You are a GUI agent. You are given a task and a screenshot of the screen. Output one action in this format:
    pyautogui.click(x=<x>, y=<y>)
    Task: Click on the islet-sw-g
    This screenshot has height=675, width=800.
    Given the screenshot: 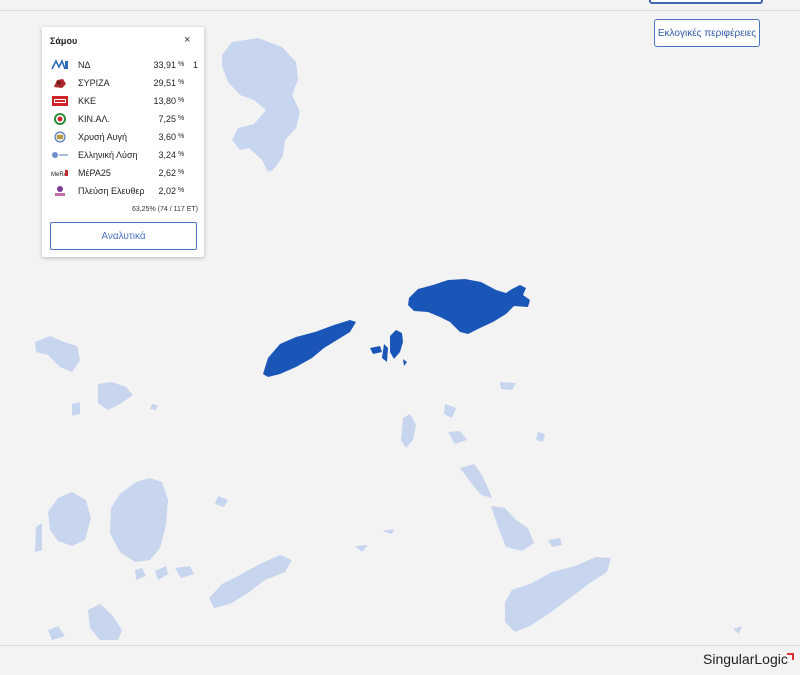 What is the action you would take?
    pyautogui.click(x=140, y=574)
    